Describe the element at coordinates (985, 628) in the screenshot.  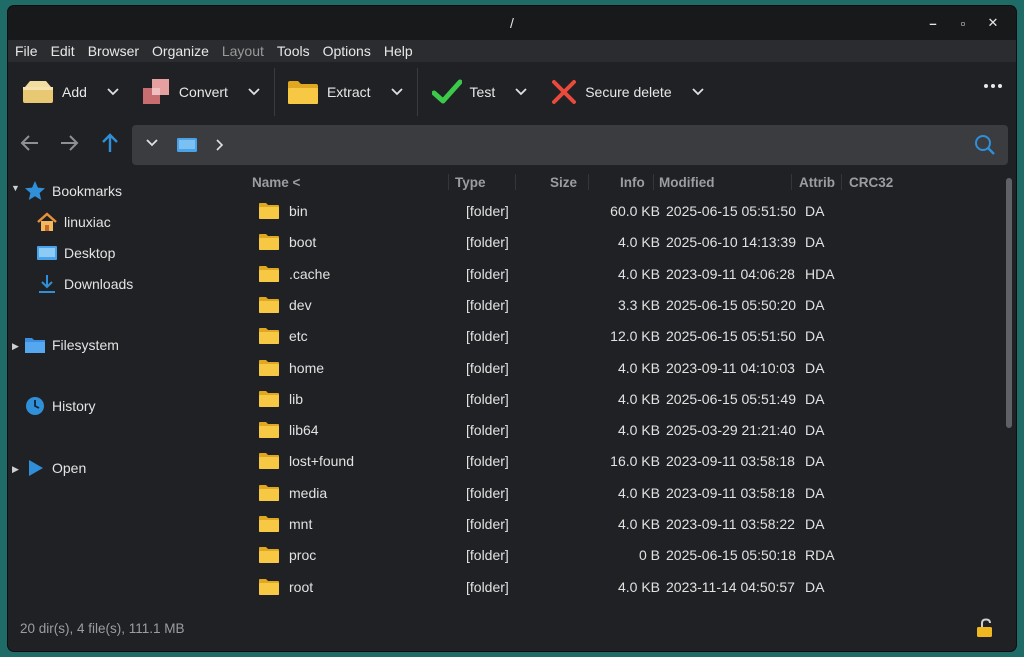
I see `unlocked-lock-icon` at that location.